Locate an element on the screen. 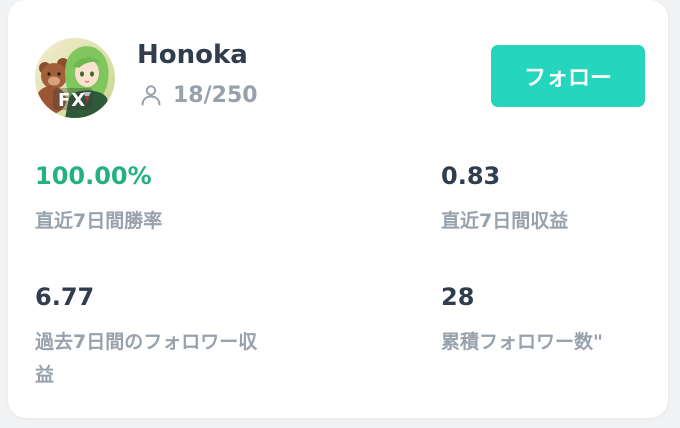  stat-label: 過去7日間のフォロワー収益 is located at coordinates (146, 358).